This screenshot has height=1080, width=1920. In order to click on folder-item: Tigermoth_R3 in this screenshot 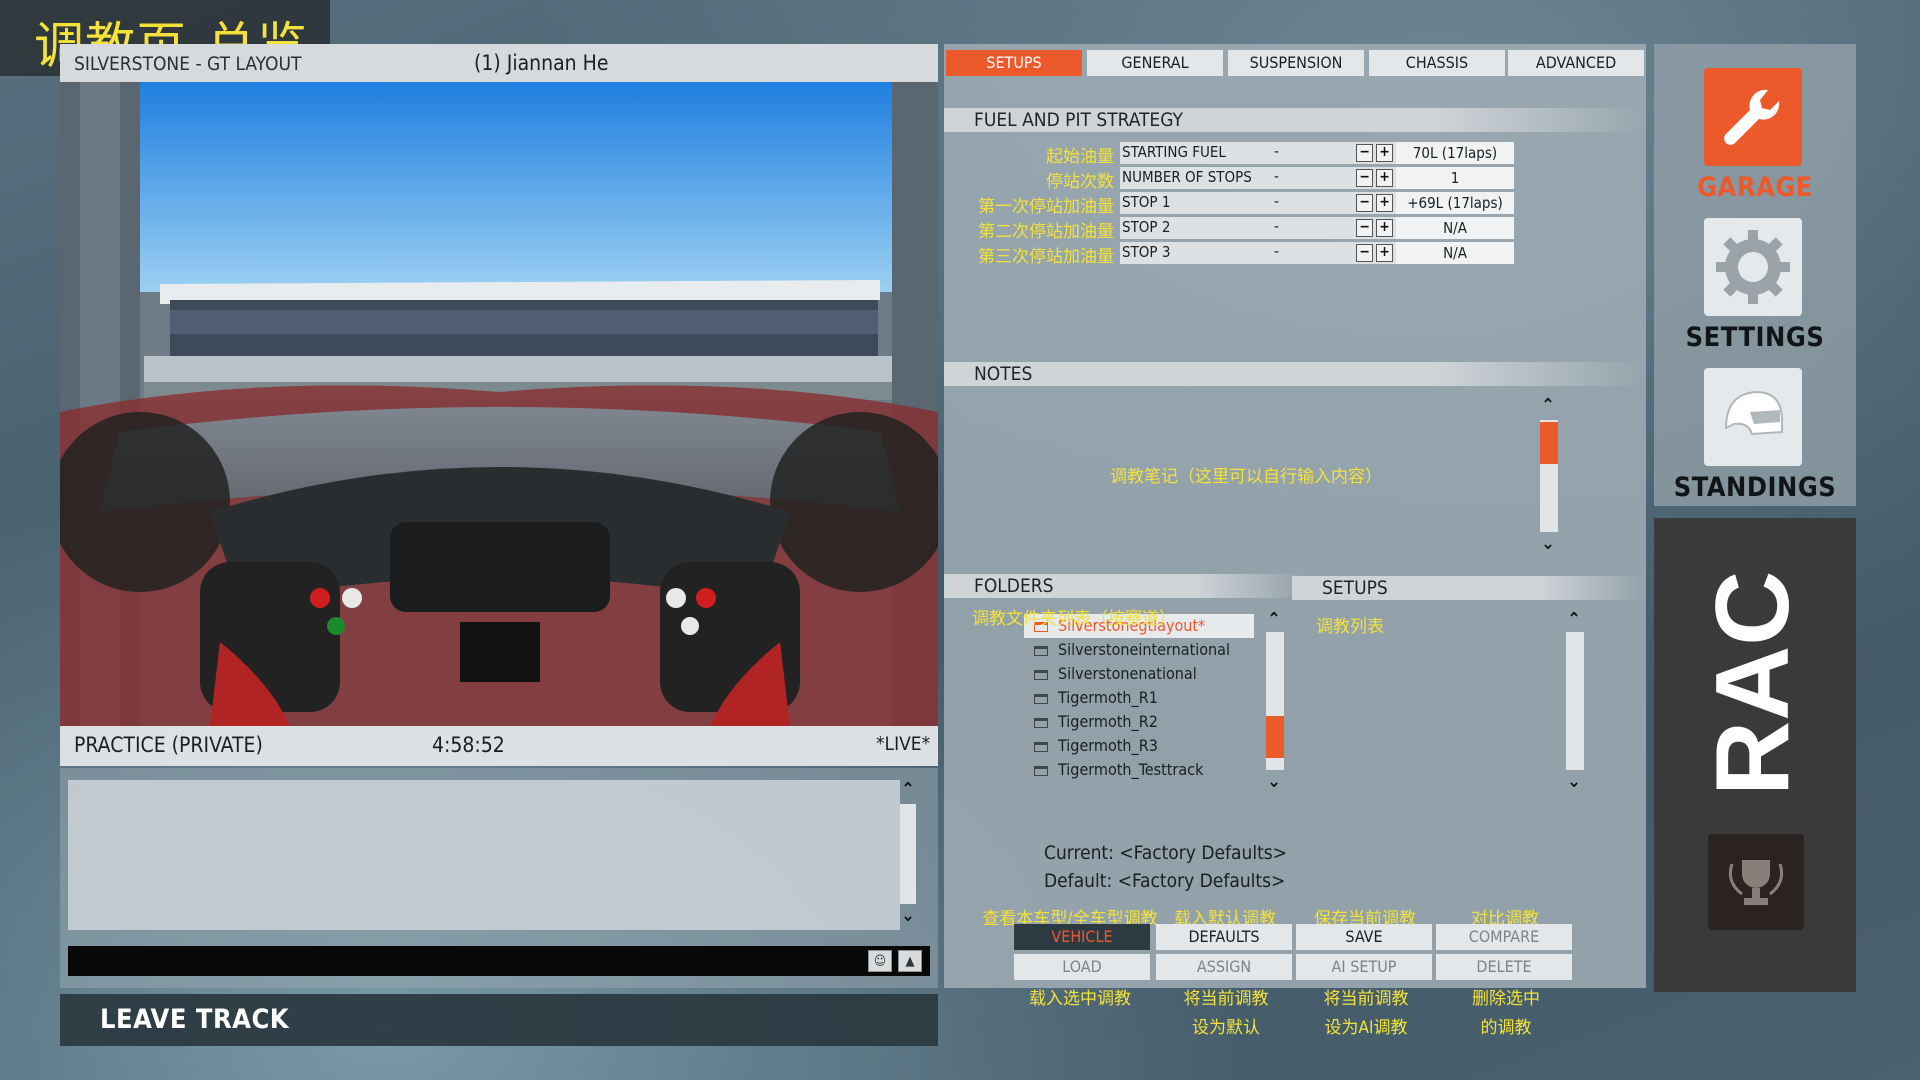, I will do `click(1096, 747)`.